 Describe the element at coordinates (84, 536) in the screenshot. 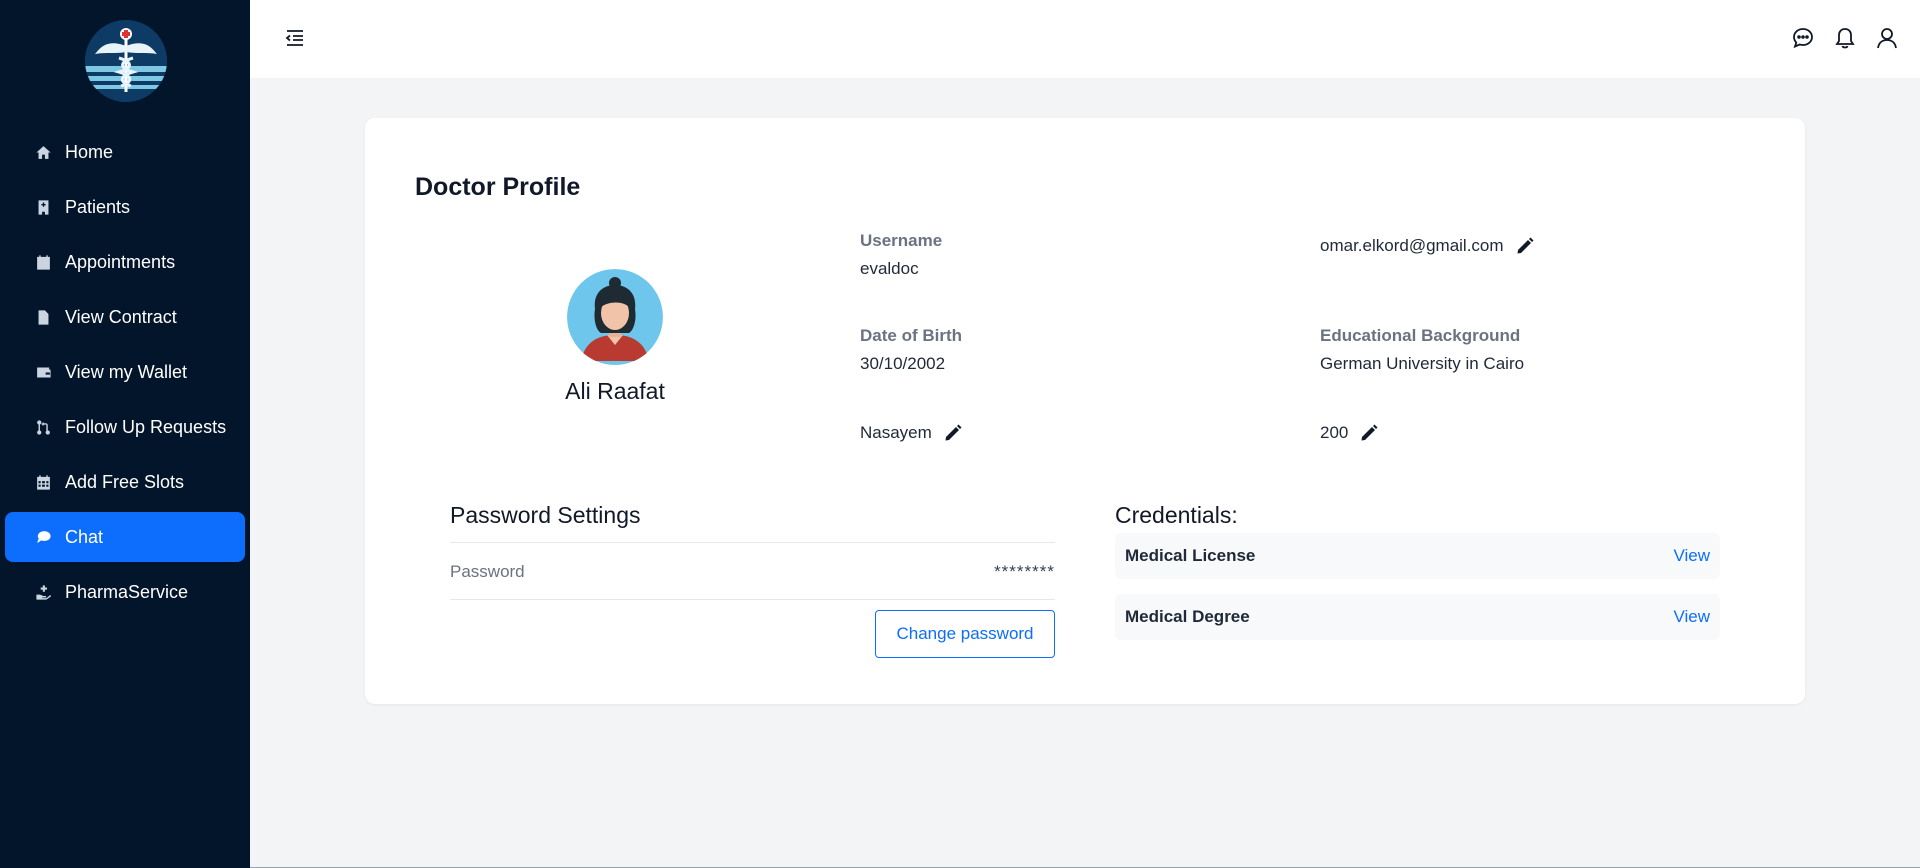

I see `sidebar-item-label: Chat` at that location.